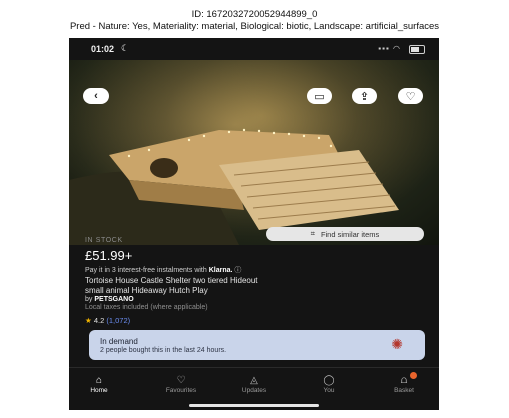  What do you see at coordinates (254, 405) in the screenshot?
I see `home-indicator` at bounding box center [254, 405].